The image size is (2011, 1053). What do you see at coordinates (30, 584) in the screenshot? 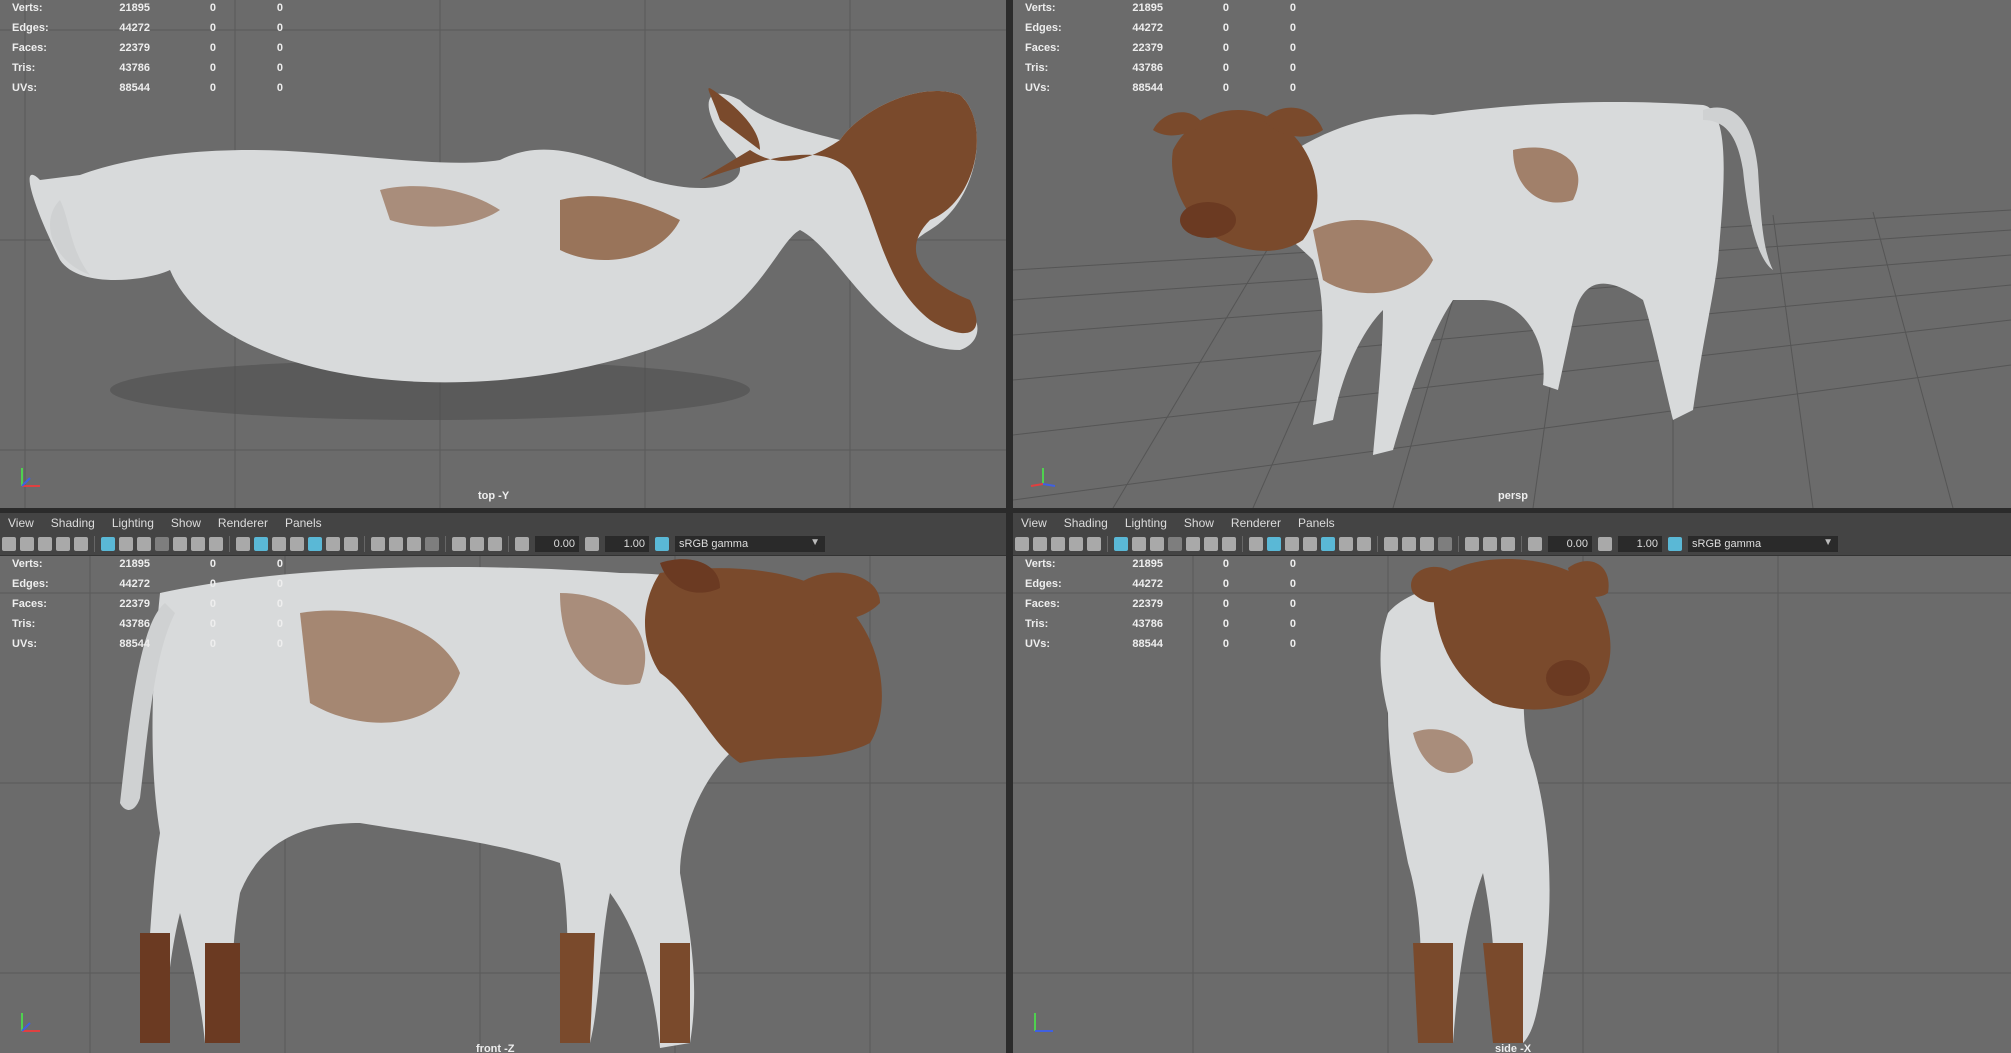
I see `stat-label: Edges:` at bounding box center [30, 584].